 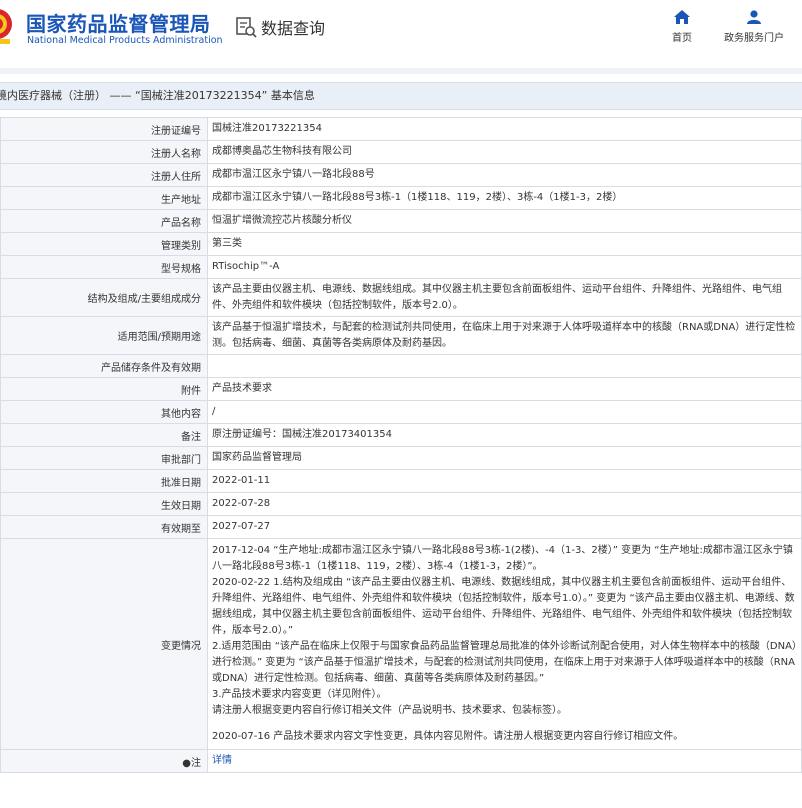 I want to click on row-label: 适用范围/预期用途, so click(x=104, y=335).